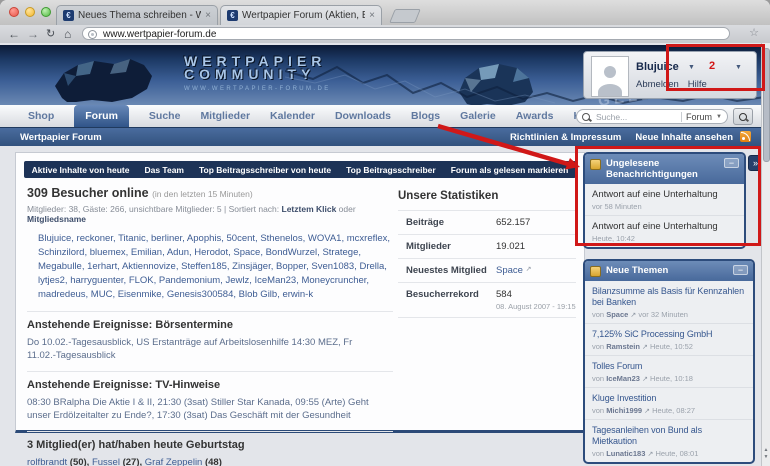 The image size is (770, 466). Describe the element at coordinates (670, 75) in the screenshot. I see `user-panel: Blujuice ▼ 2 ▼ Abmelden Hilfe` at that location.